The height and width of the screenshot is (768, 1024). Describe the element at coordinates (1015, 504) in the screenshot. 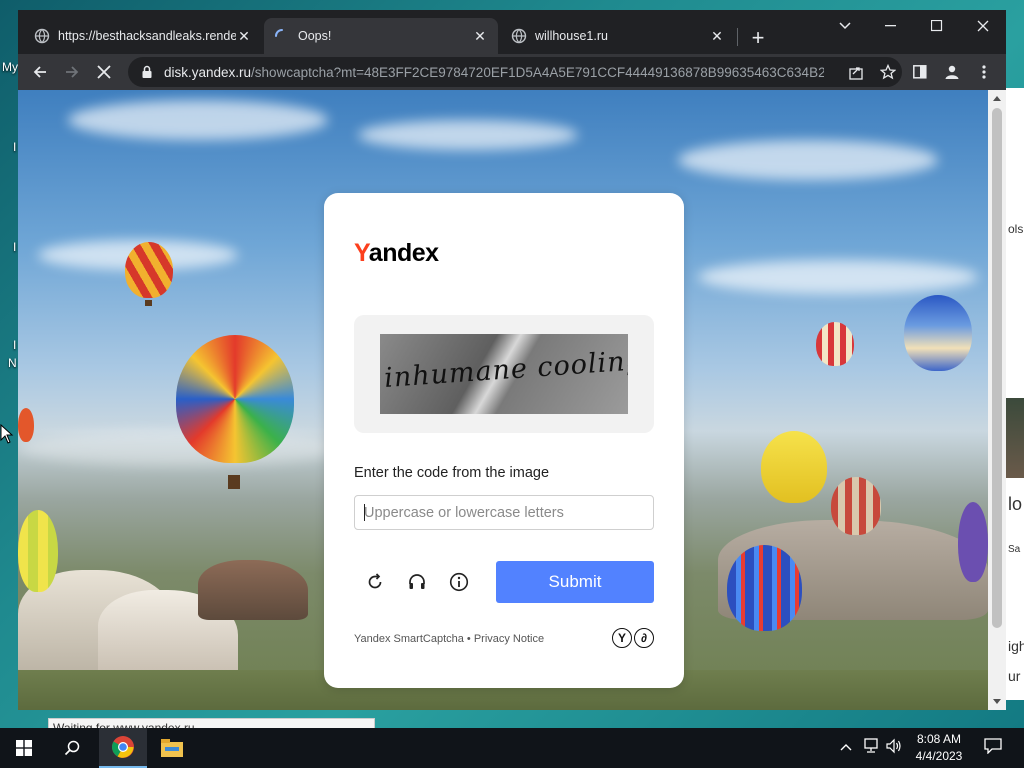

I see `background-text: lo` at that location.